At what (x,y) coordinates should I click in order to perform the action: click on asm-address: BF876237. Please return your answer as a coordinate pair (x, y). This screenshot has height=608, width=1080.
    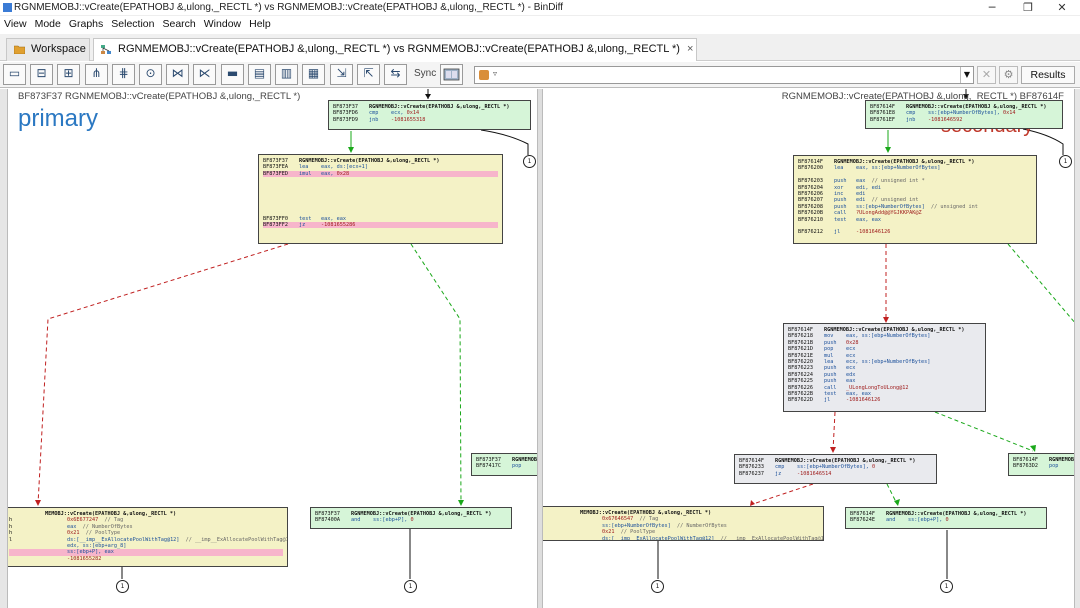
    Looking at the image, I should click on (751, 473).